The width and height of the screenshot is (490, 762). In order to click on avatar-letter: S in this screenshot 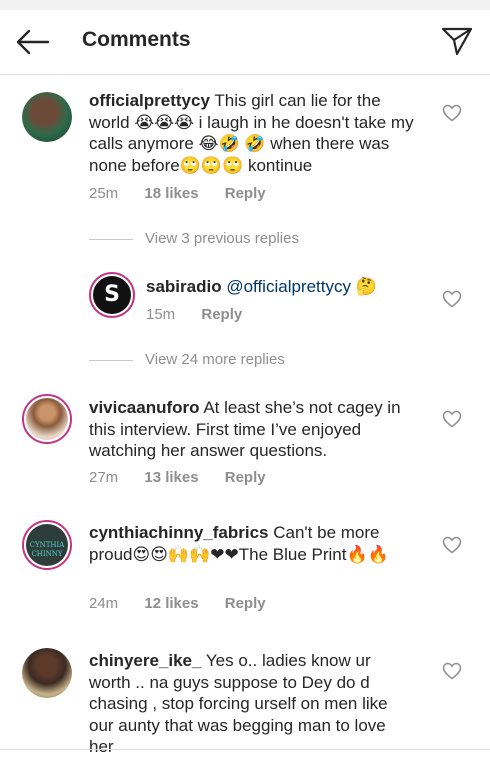, I will do `click(112, 295)`.